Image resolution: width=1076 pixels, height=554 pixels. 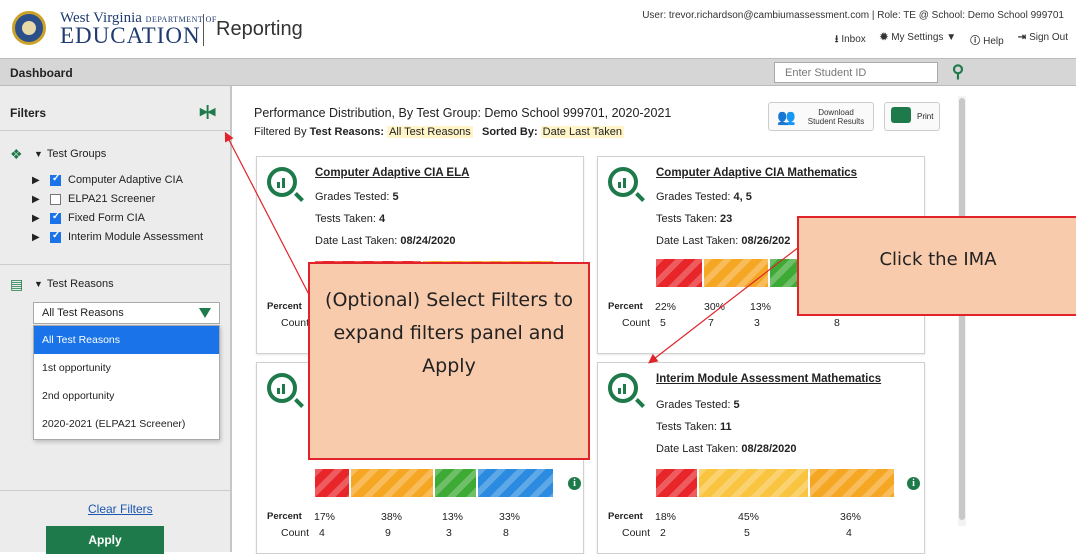 I want to click on test-group-item: ▶ Fixed Form CIA, so click(x=89, y=218).